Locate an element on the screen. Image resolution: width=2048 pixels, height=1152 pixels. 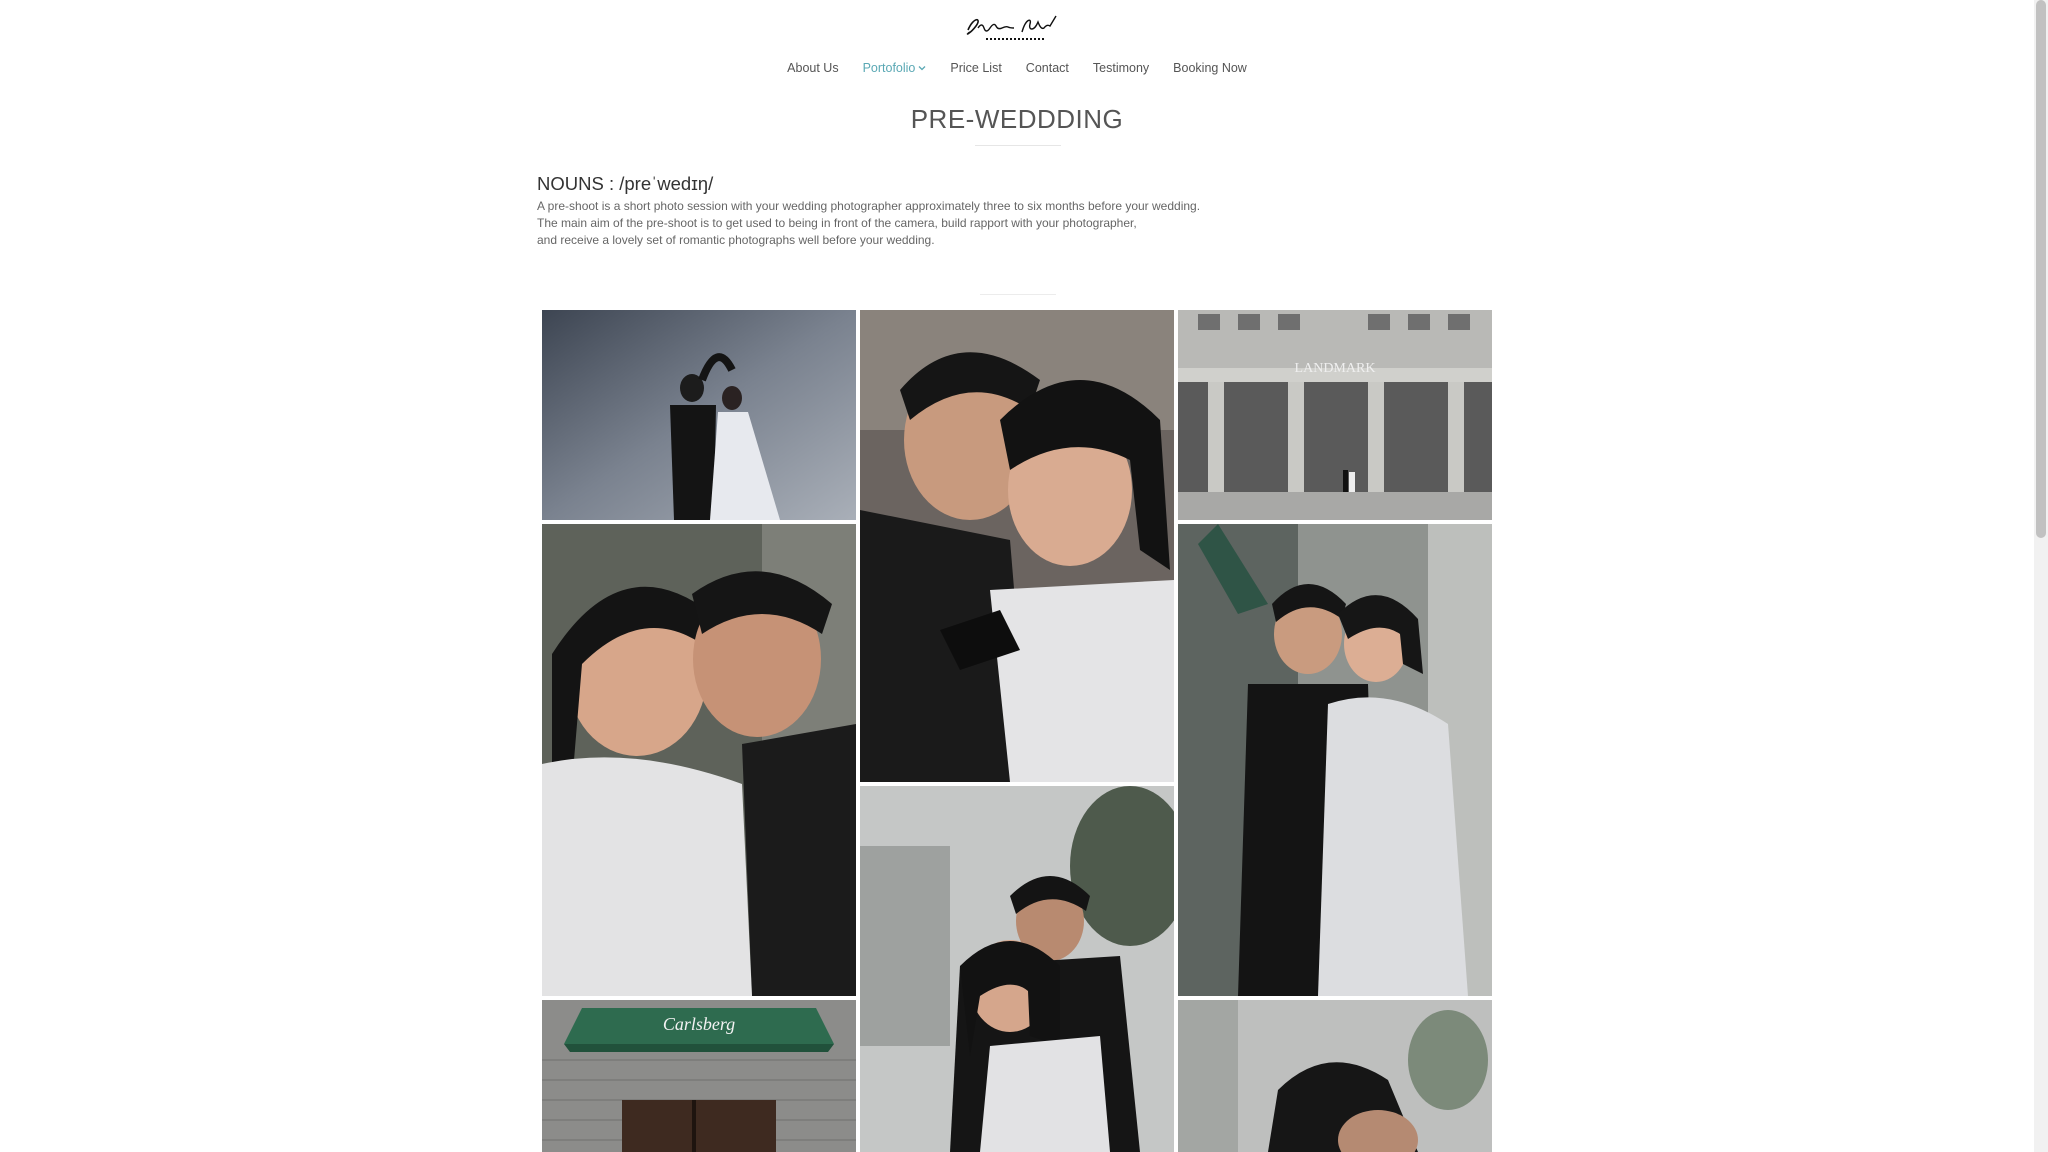
brand-logo is located at coordinates (1015, 28).